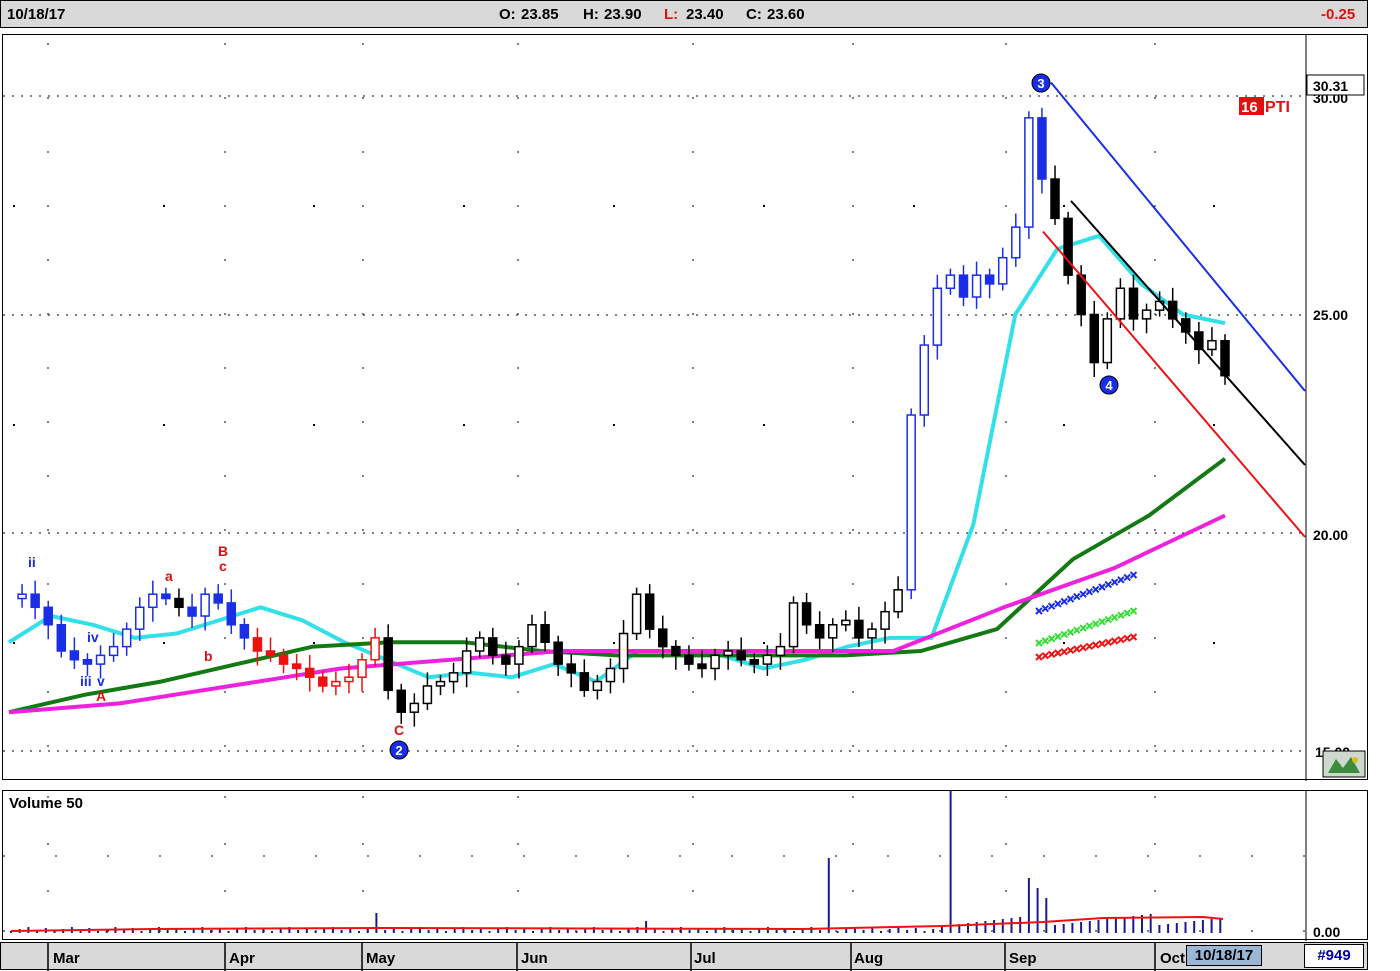  Describe the element at coordinates (398, 750) in the screenshot. I see `wave-circle-2-label: 2` at that location.